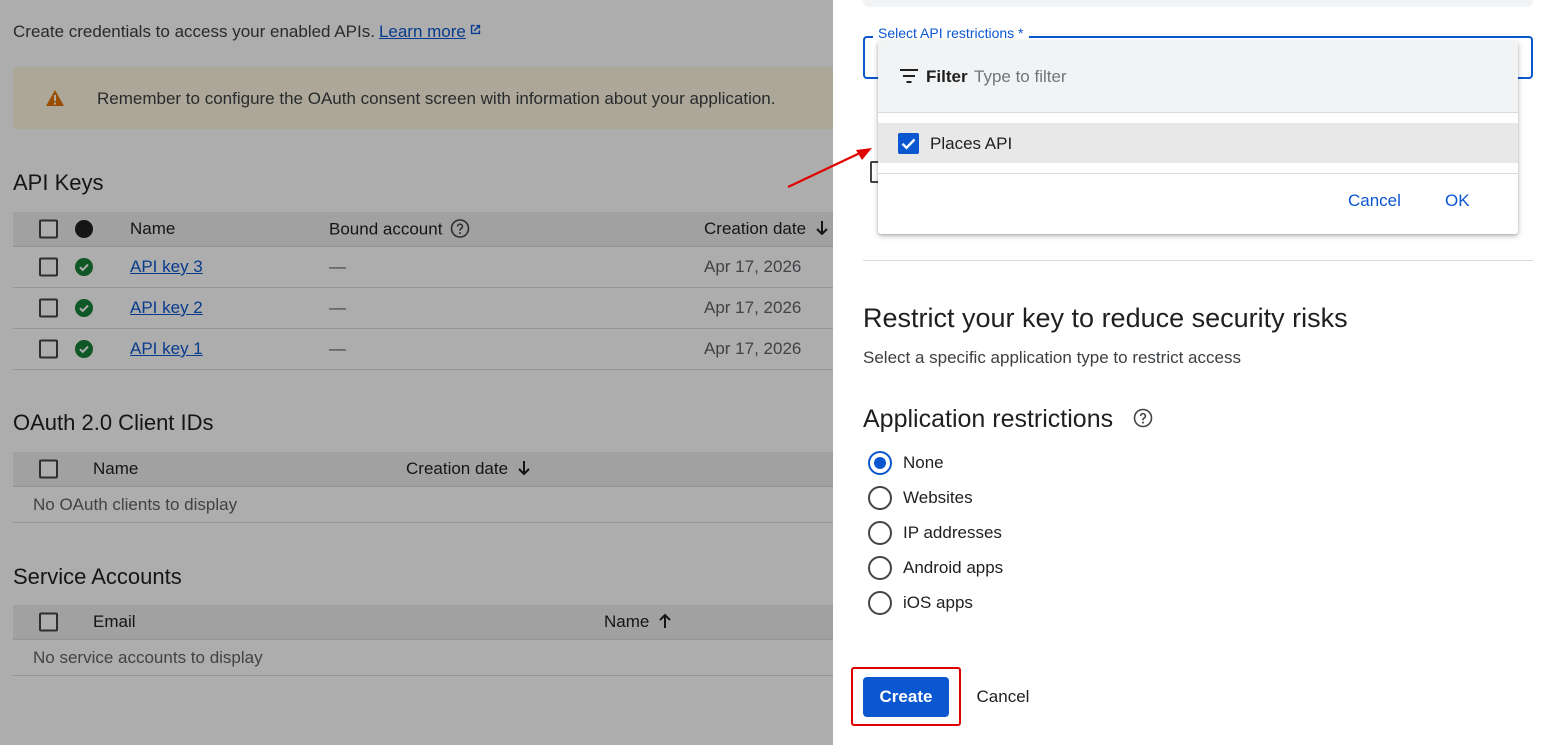 The width and height of the screenshot is (1560, 745). I want to click on table-header: Name Creation date, so click(423, 469).